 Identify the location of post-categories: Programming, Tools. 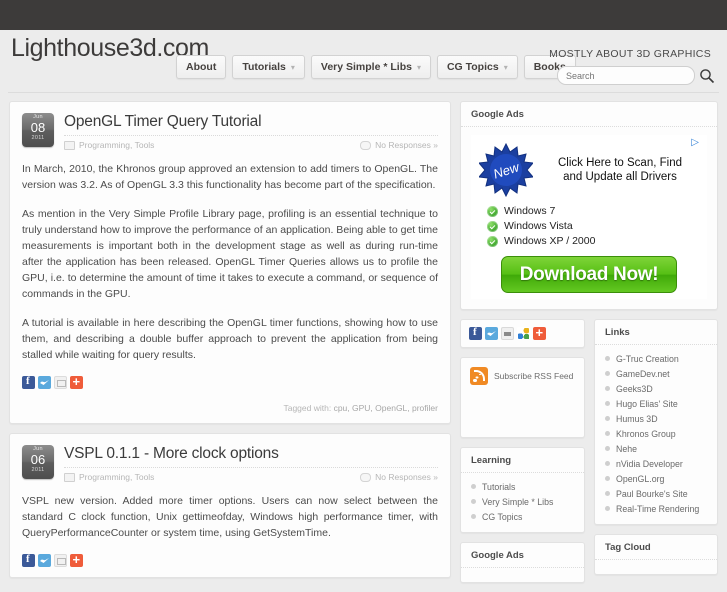
(109, 145).